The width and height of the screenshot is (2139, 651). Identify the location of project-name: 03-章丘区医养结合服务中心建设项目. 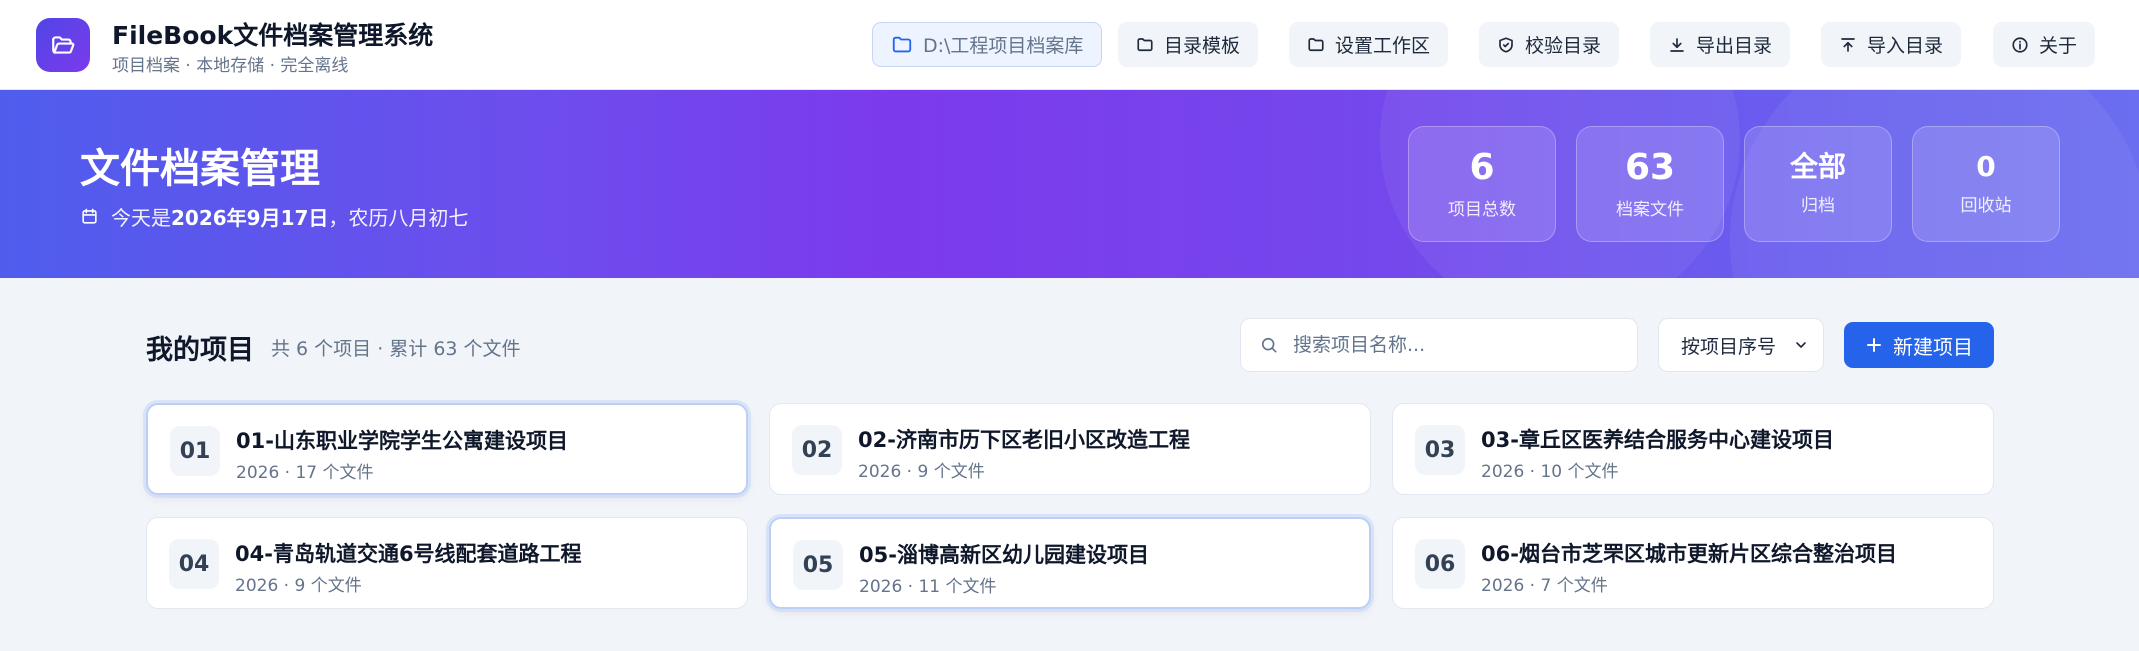
(1657, 440).